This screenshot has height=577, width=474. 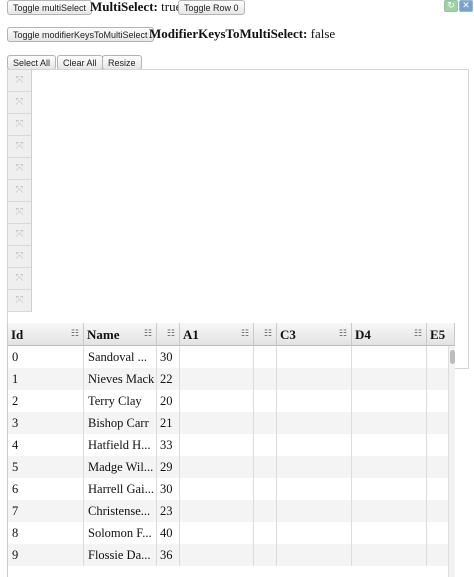 I want to click on table-row: 2 Terry Clay 20, so click(x=231, y=401).